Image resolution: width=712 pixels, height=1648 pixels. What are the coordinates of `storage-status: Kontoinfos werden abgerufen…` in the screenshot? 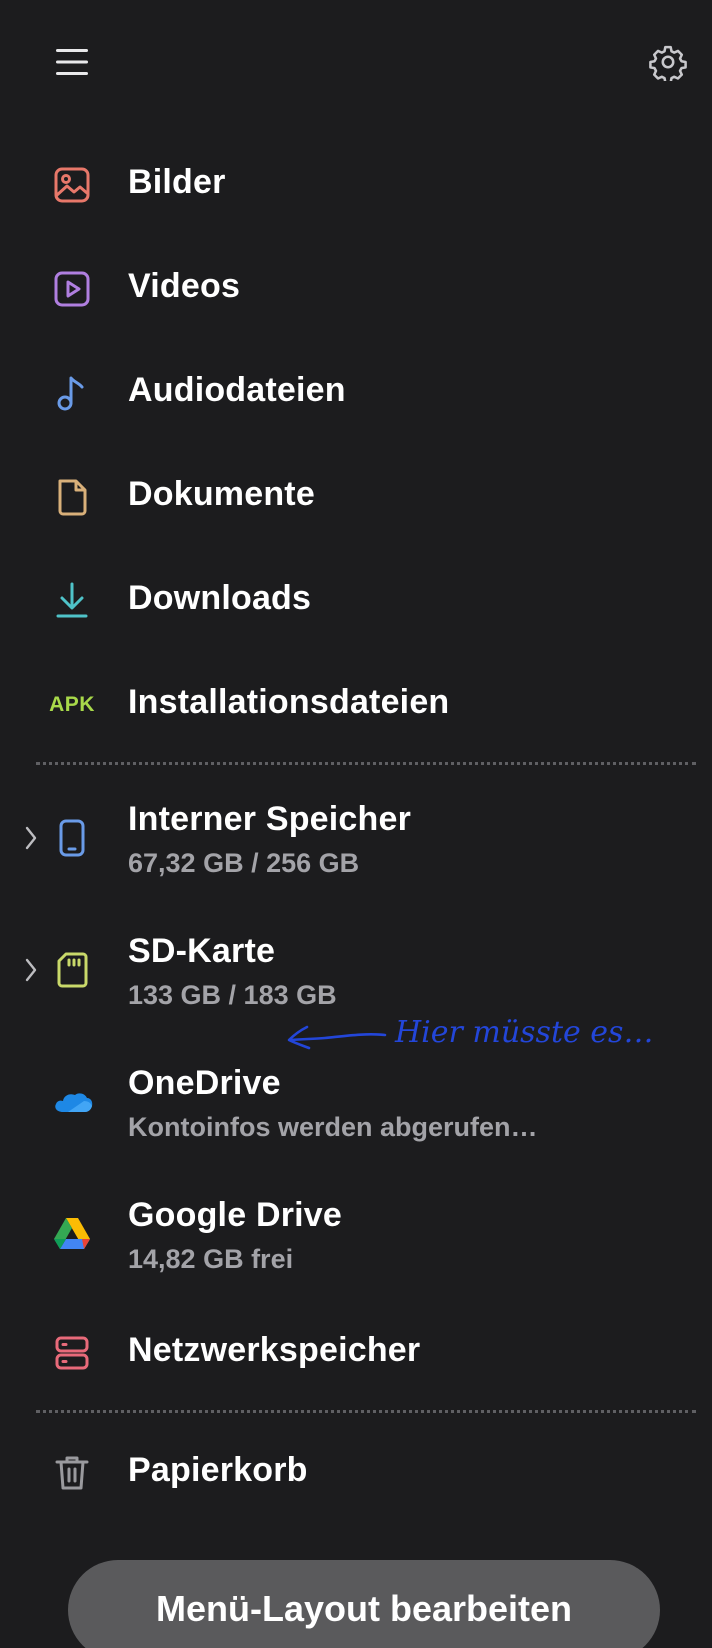 It's located at (333, 1127).